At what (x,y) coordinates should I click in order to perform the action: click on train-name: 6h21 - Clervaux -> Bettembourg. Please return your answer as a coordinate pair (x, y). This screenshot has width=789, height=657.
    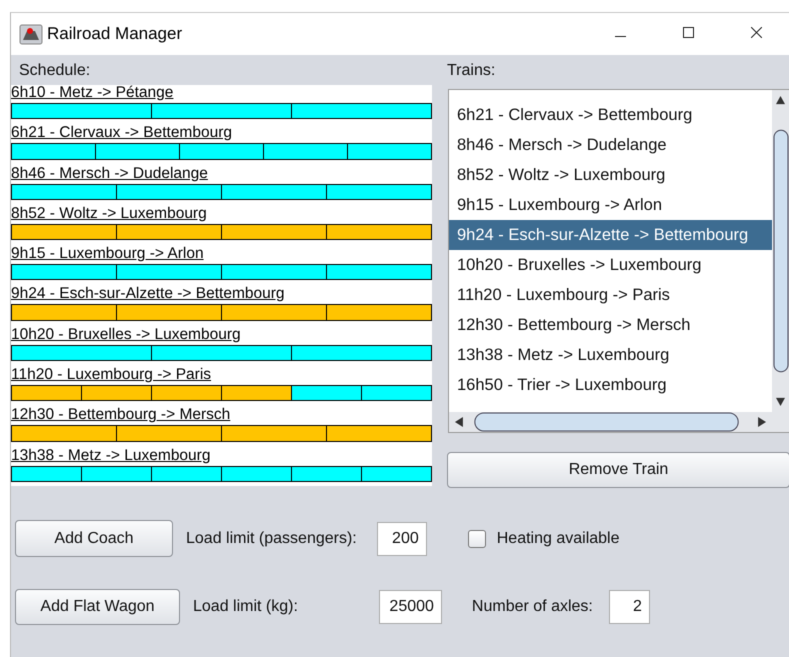
    Looking at the image, I should click on (122, 133).